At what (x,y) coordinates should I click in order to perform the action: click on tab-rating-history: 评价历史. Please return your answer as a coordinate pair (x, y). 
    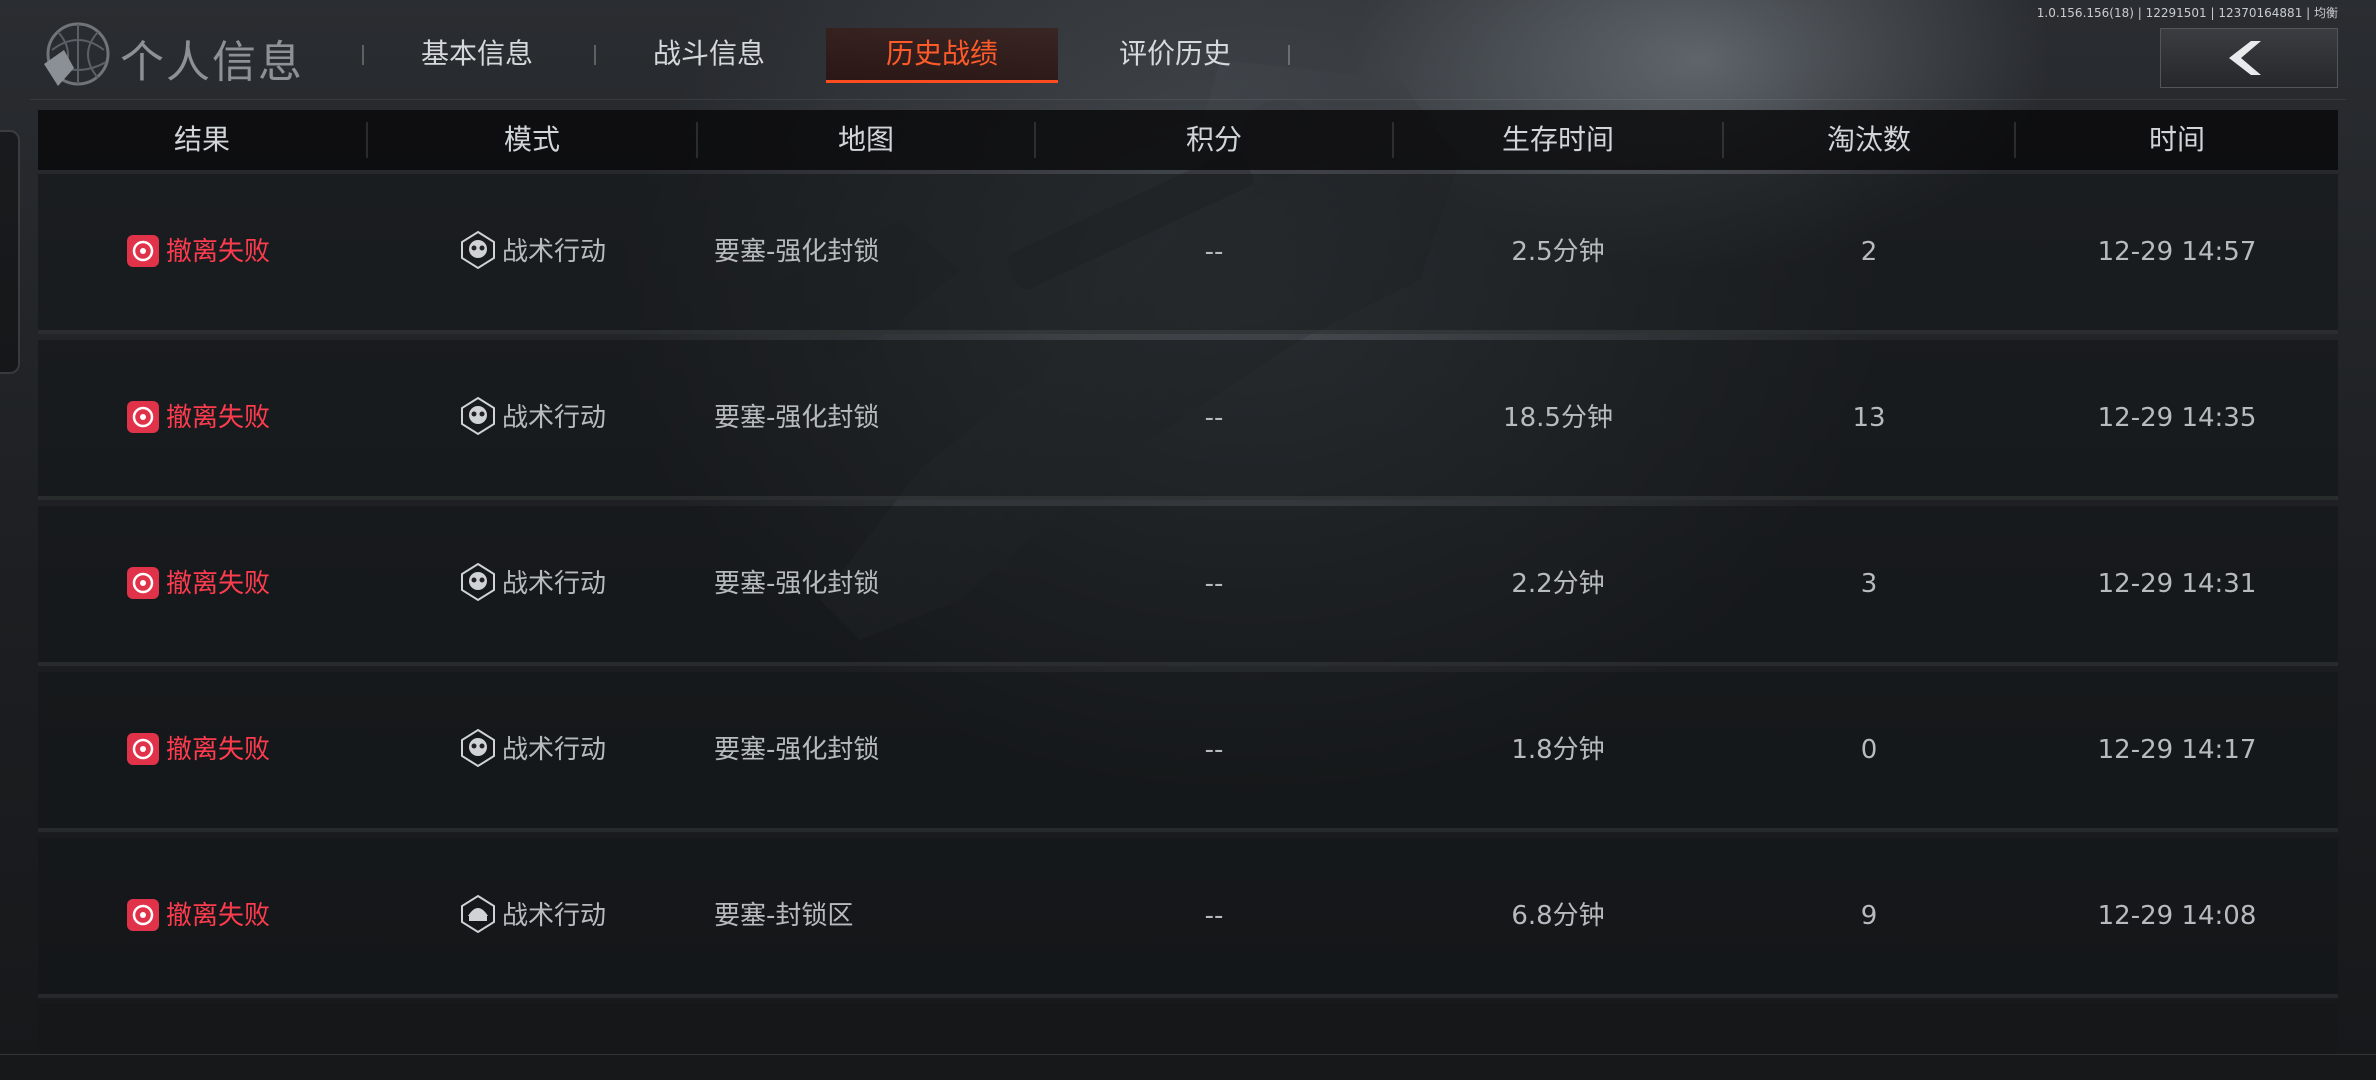
    Looking at the image, I should click on (1175, 54).